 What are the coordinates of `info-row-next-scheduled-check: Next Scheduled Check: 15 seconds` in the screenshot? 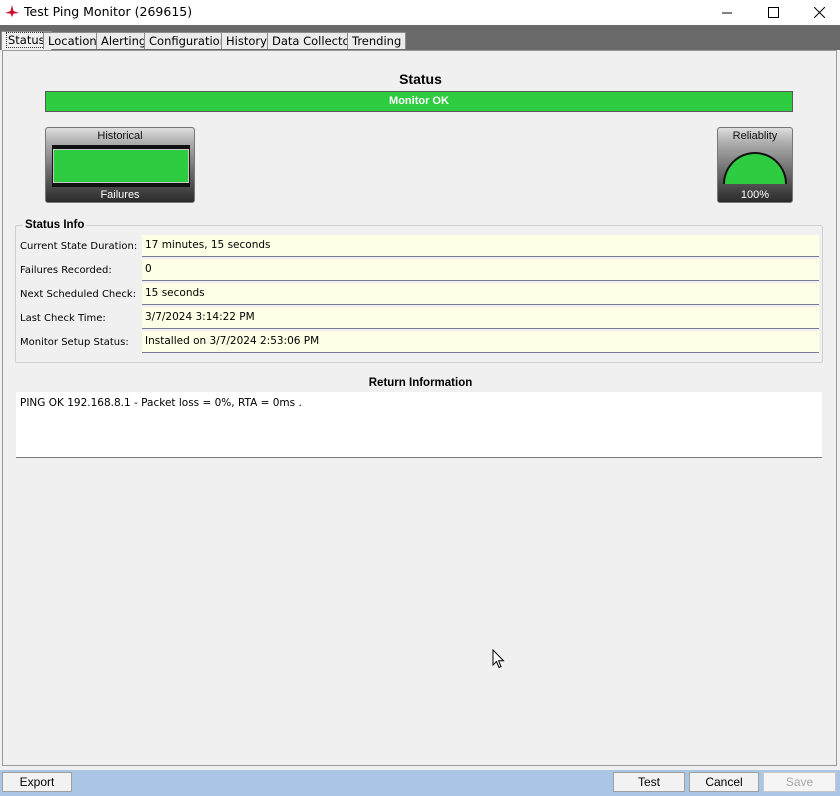 It's located at (418, 294).